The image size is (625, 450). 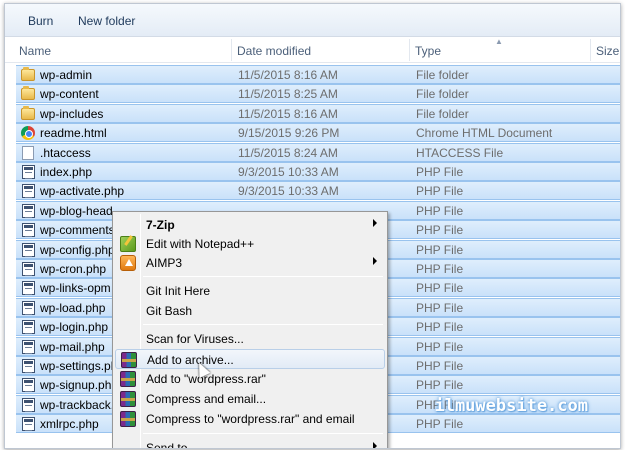 I want to click on file-row: .htaccess 11/5/2015 8:24 AM HTACCESS File, so click(x=318, y=152).